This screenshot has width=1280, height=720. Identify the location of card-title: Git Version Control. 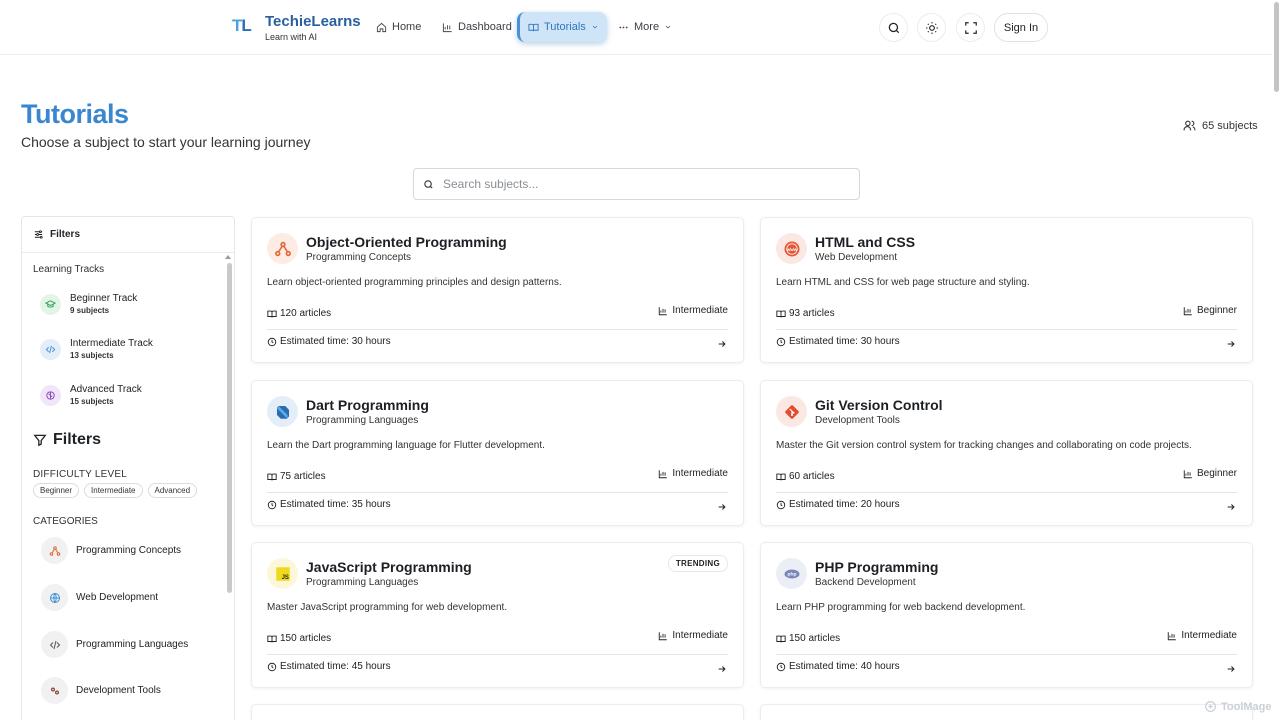
(879, 405).